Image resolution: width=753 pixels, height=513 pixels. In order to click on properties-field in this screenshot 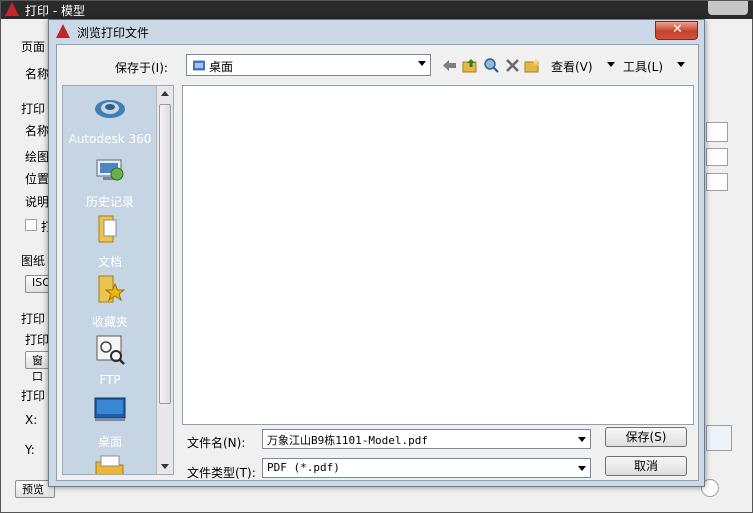, I will do `click(717, 182)`.